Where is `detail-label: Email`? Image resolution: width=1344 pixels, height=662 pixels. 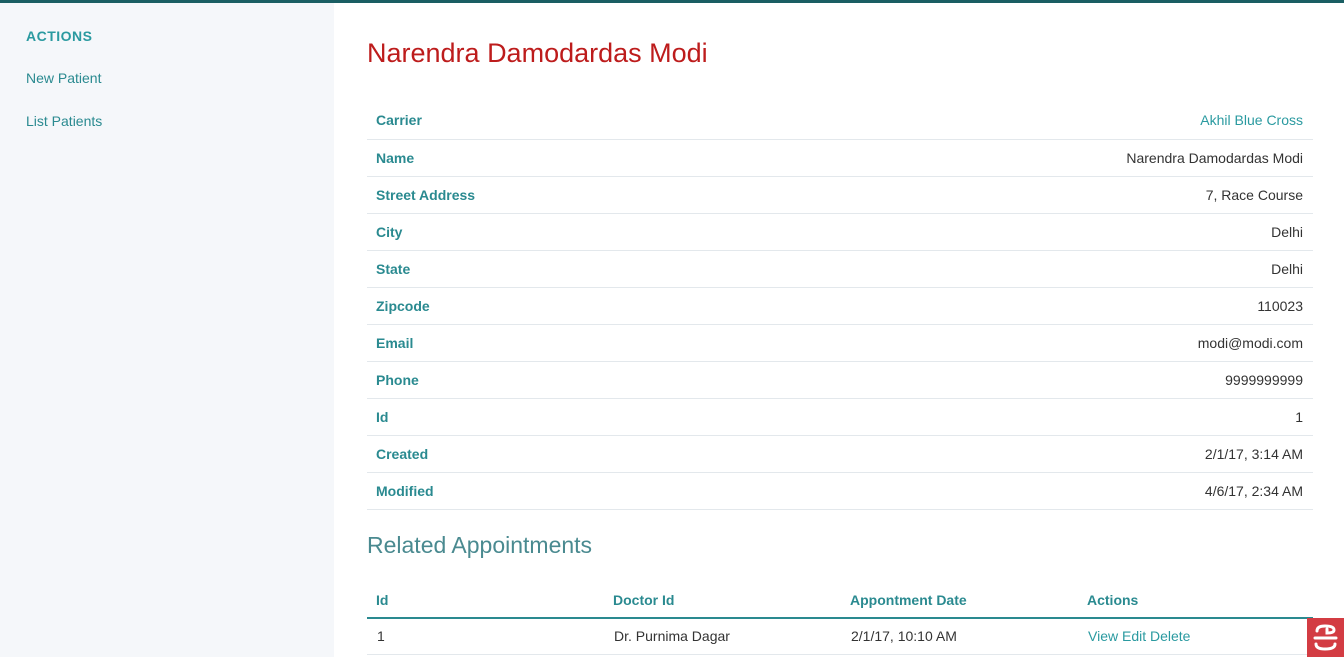
detail-label: Email is located at coordinates (395, 342).